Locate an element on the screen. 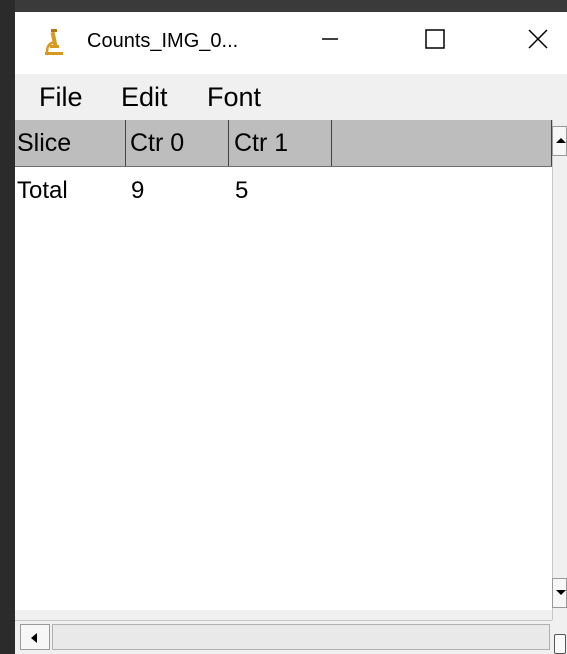  microscope-icon is located at coordinates (54, 42).